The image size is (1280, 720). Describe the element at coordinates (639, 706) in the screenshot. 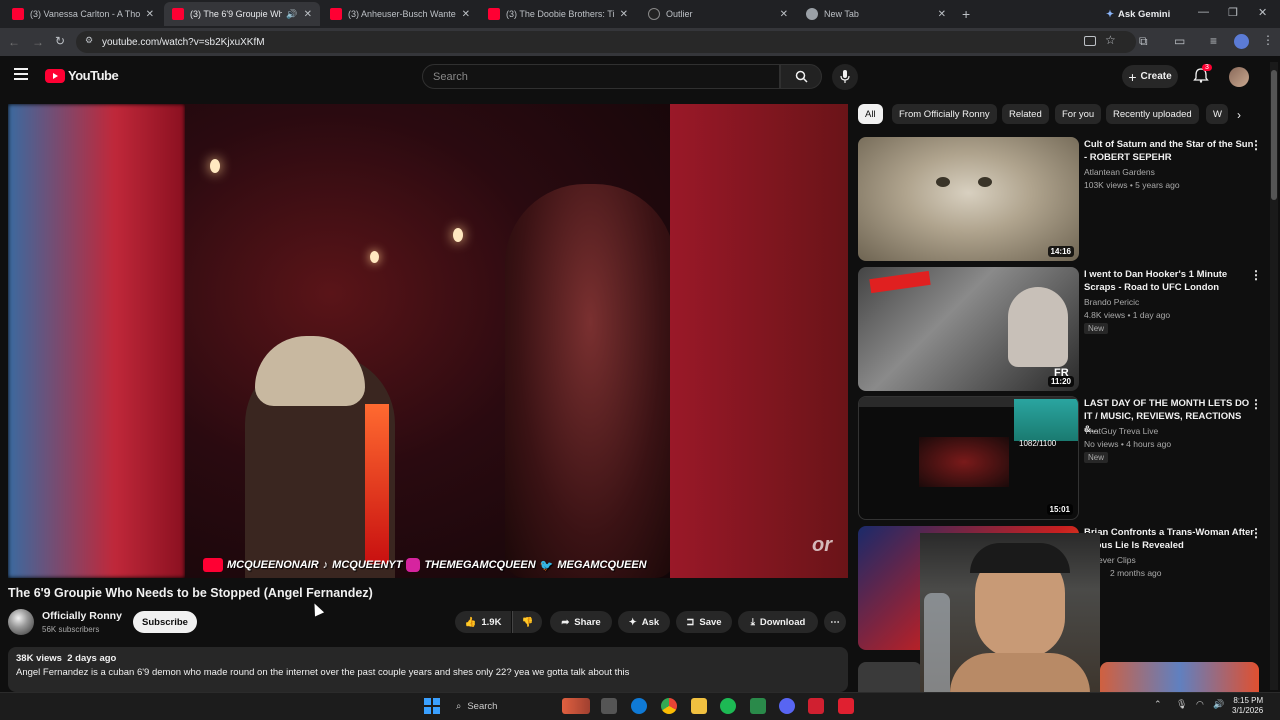

I see `edge-icon` at that location.